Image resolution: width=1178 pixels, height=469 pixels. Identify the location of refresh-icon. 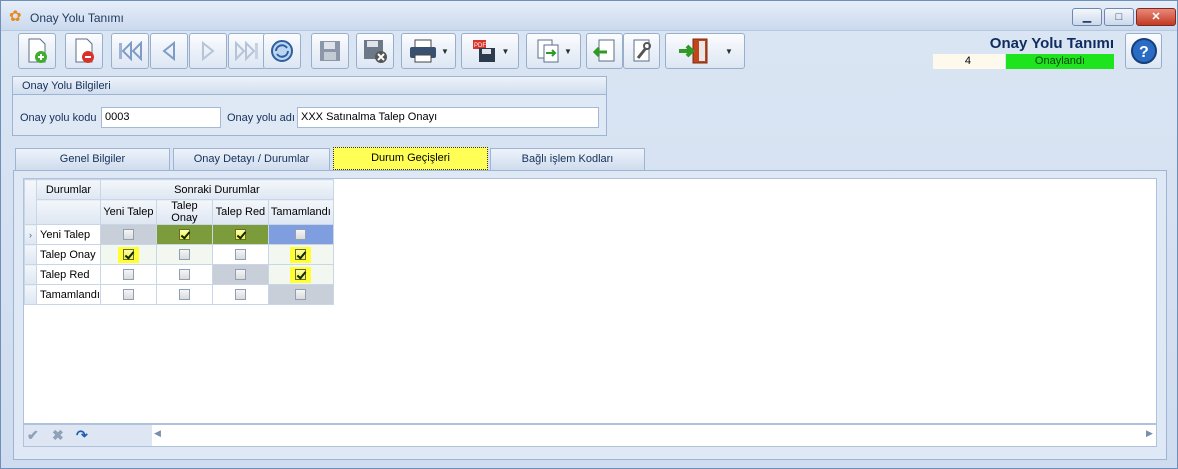
(282, 51).